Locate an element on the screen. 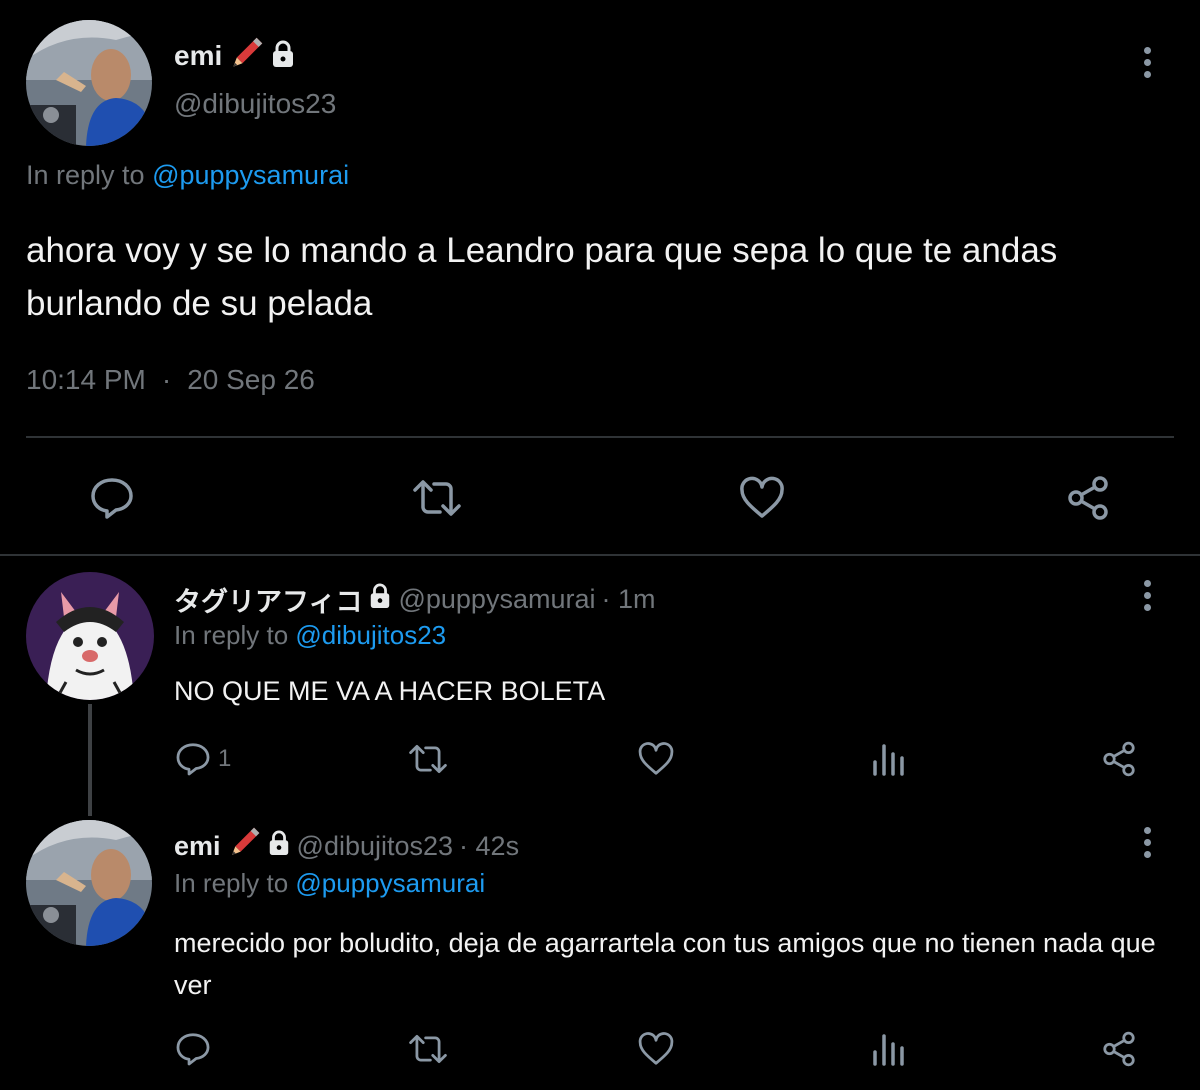 The height and width of the screenshot is (1090, 1200). header-row: タグリアフィコ @puppysamurai · 1m is located at coordinates (414, 599).